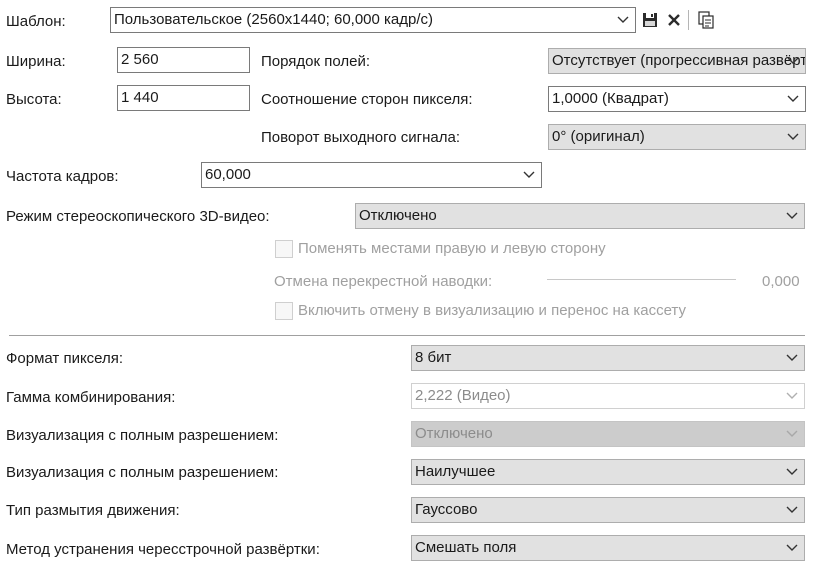 This screenshot has height=566, width=816. What do you see at coordinates (36, 61) in the screenshot?
I see `width-label: Ширина:` at bounding box center [36, 61].